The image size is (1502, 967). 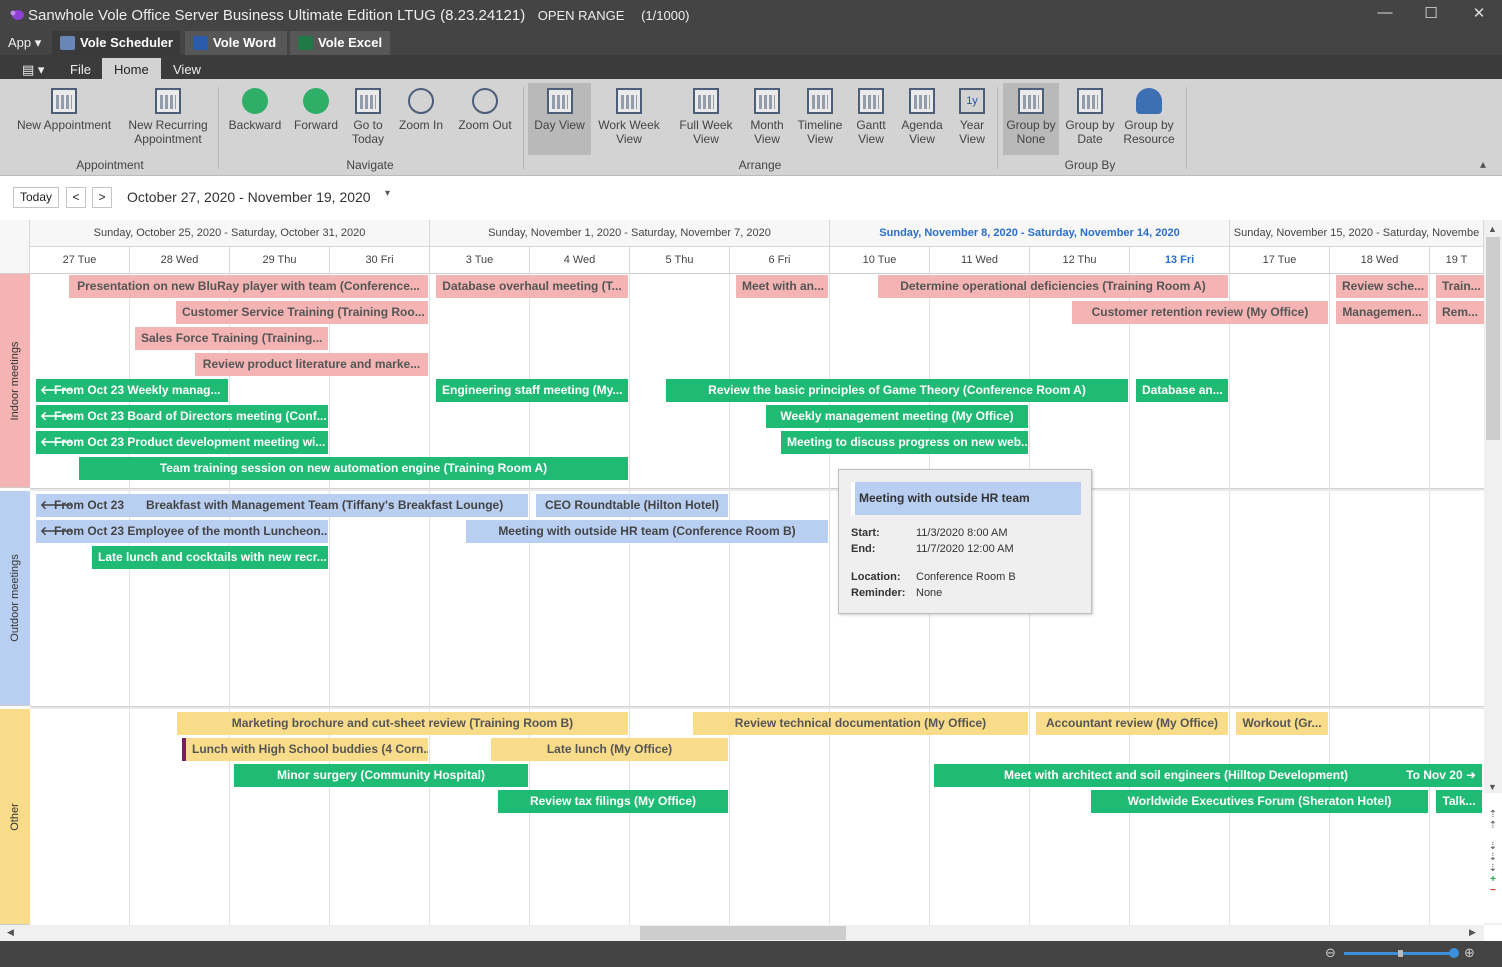 What do you see at coordinates (629, 119) in the screenshot?
I see `work-week-view-button: Work Week View` at bounding box center [629, 119].